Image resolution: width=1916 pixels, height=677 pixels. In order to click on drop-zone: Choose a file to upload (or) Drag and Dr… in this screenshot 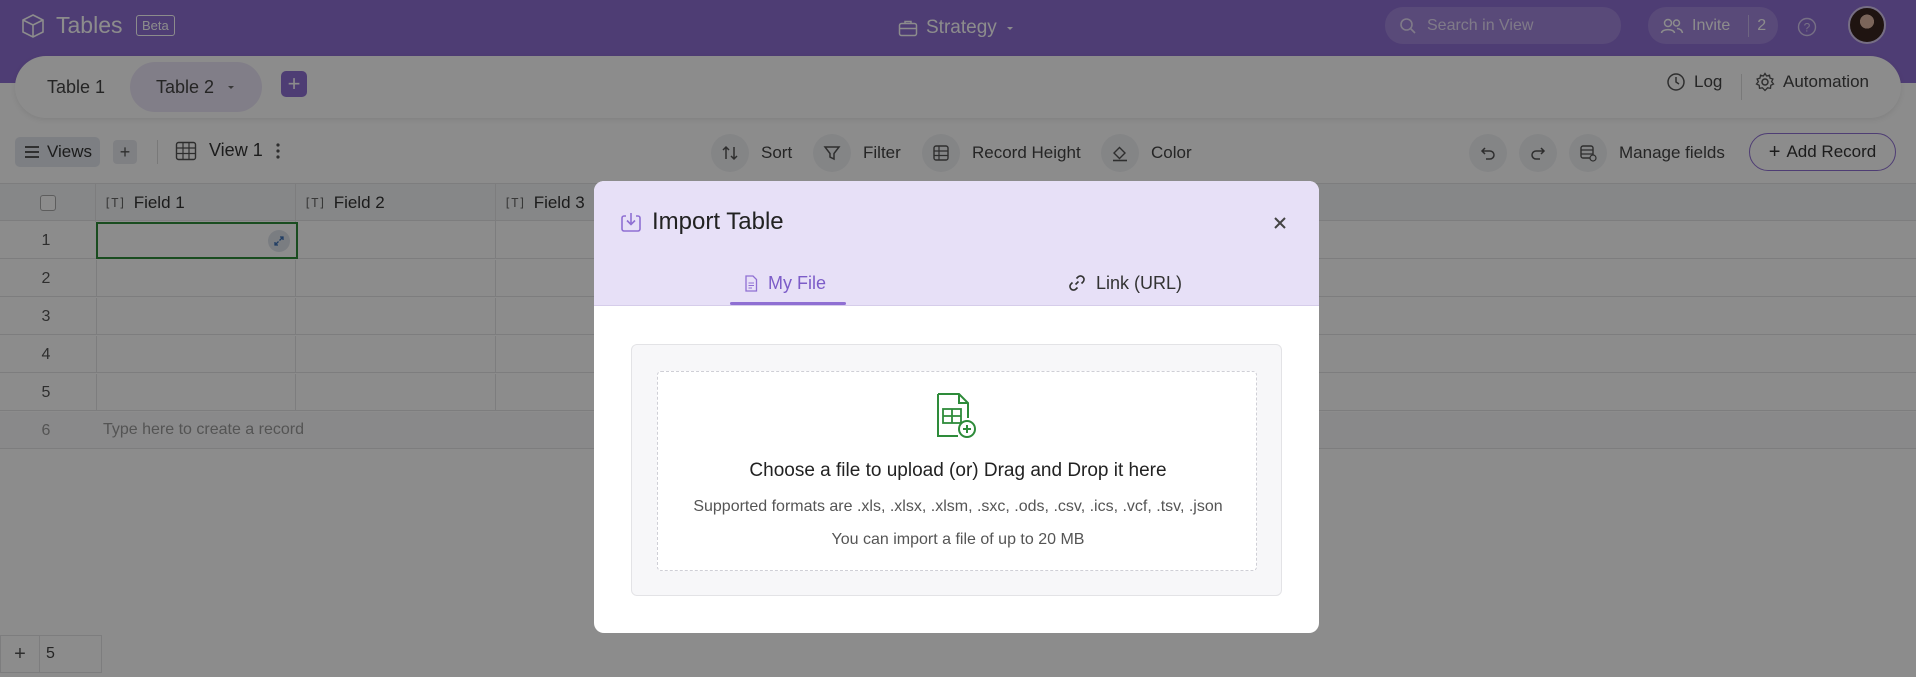, I will do `click(957, 471)`.